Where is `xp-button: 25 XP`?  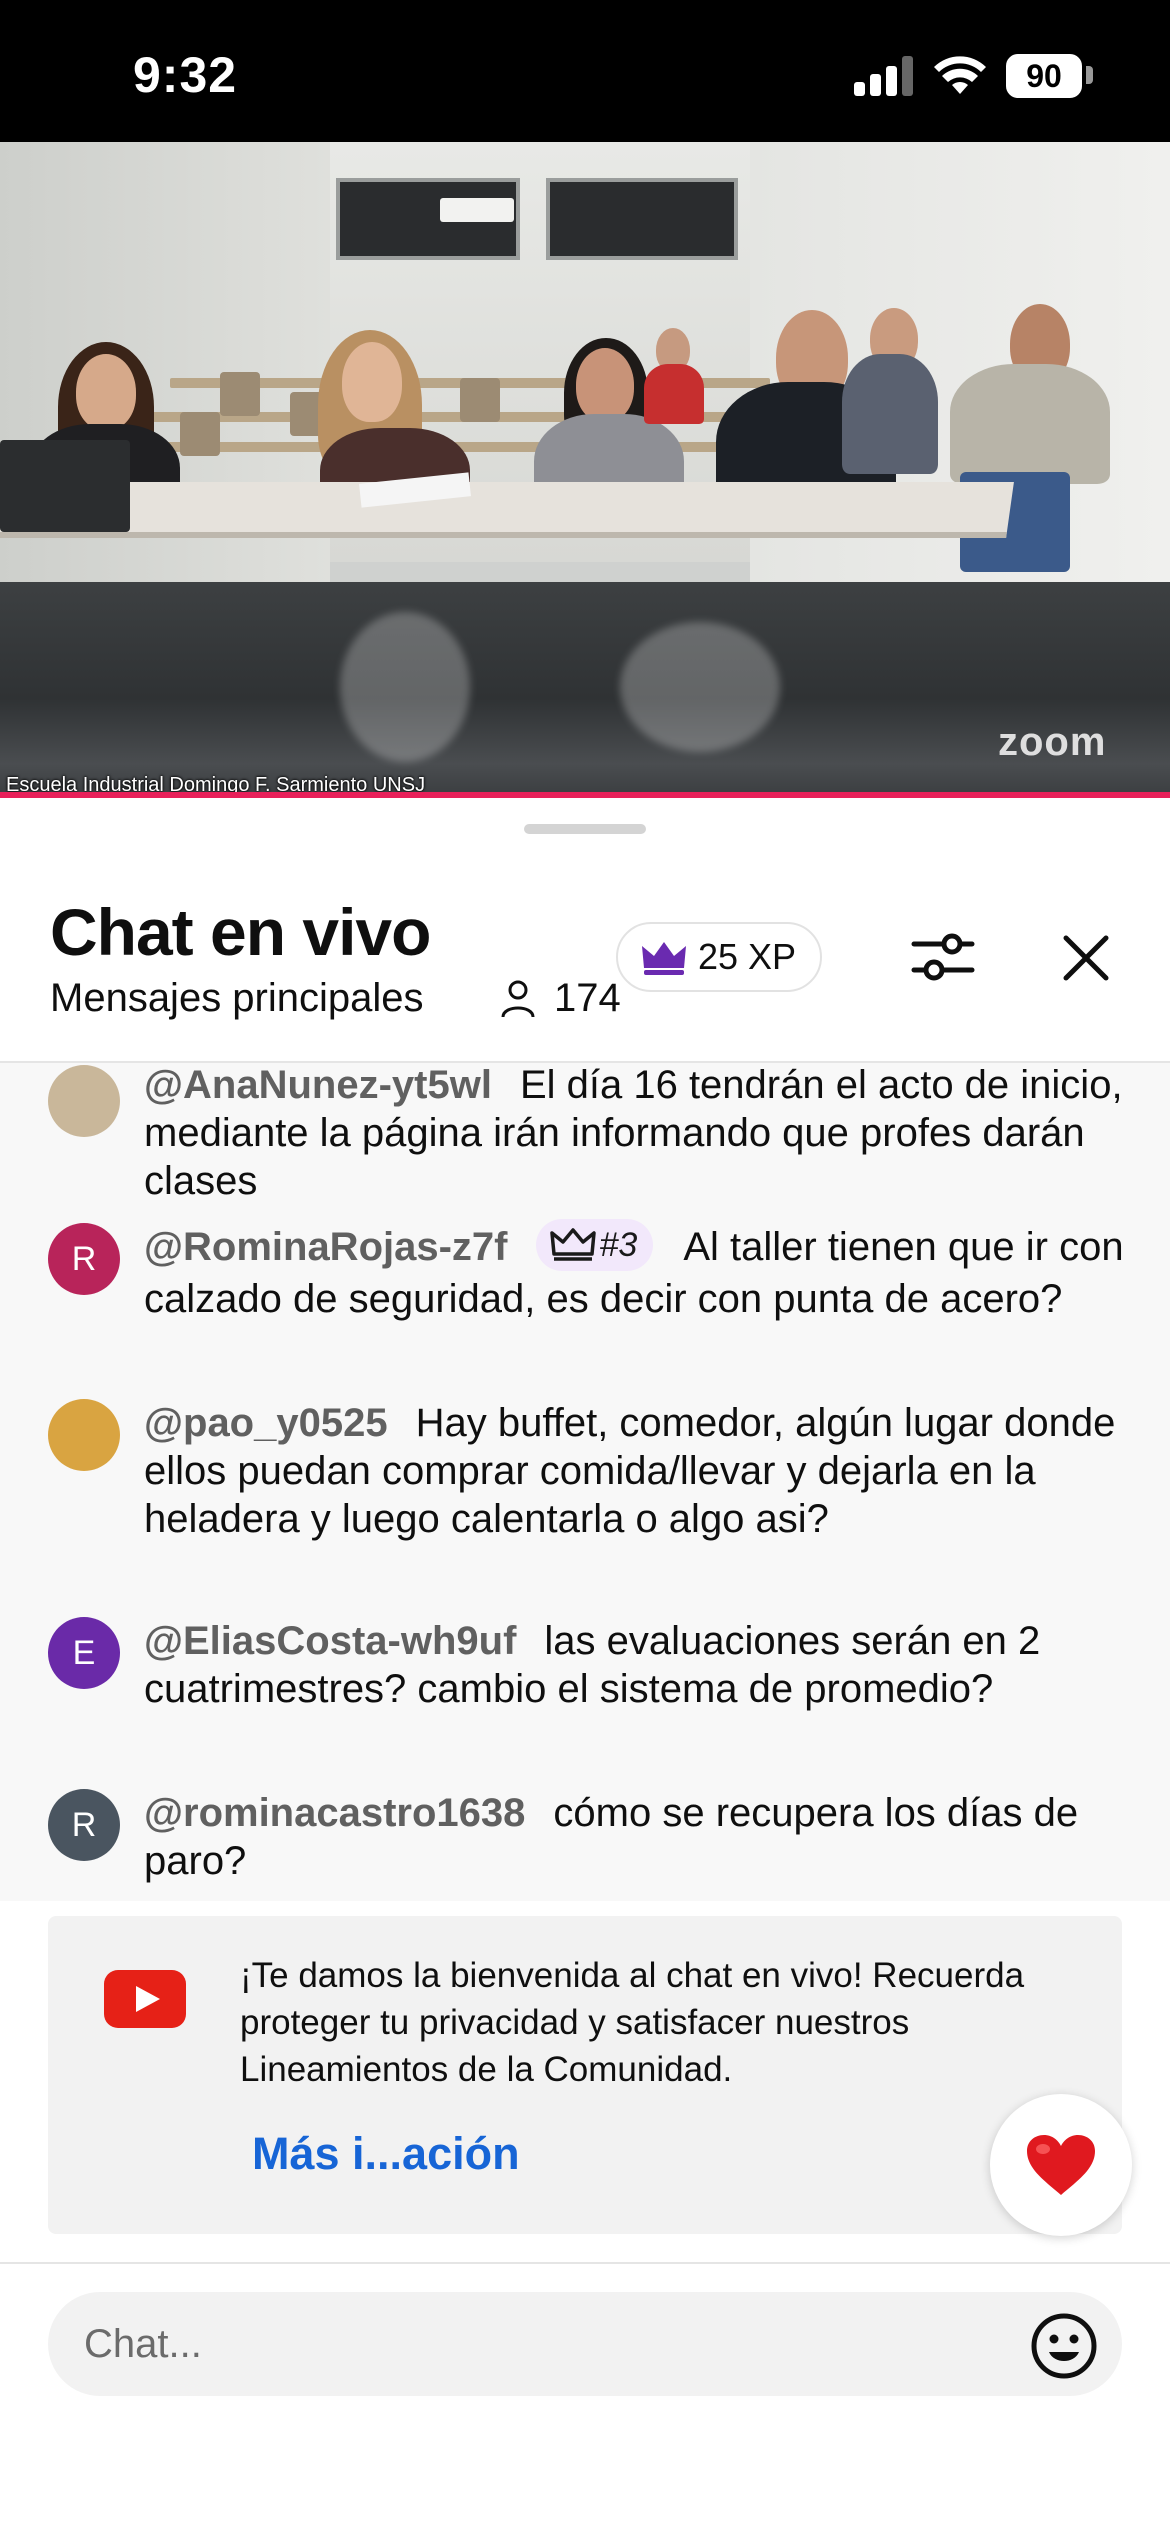
xp-button: 25 XP is located at coordinates (719, 957).